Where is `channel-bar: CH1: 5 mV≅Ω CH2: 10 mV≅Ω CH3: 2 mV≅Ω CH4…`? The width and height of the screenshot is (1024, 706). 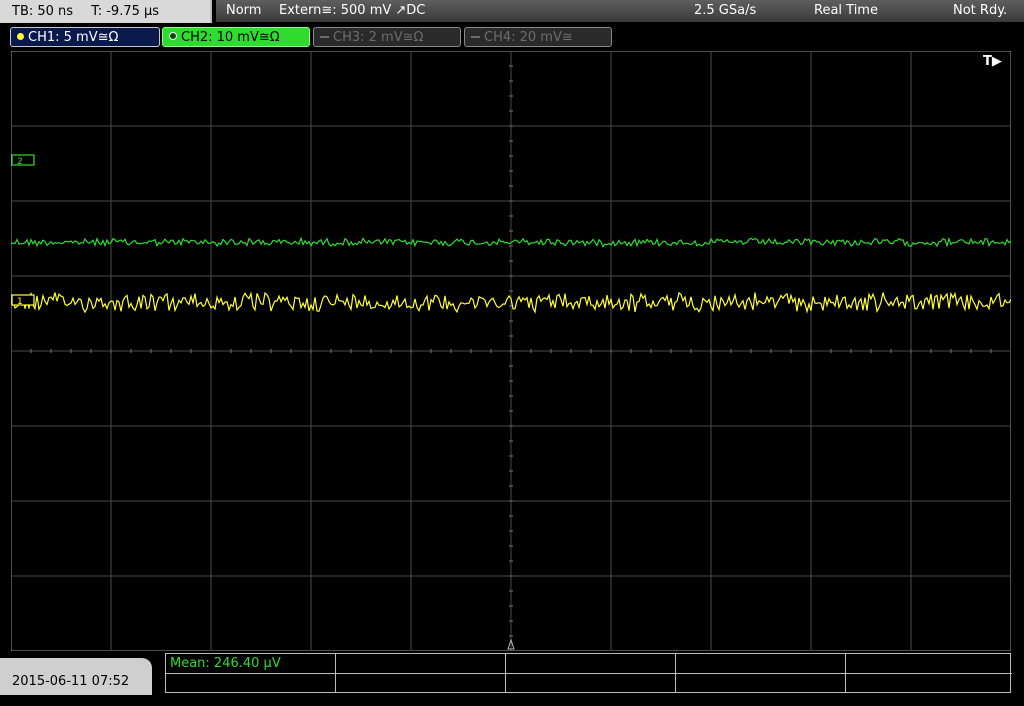 channel-bar: CH1: 5 mV≅Ω CH2: 10 mV≅Ω CH3: 2 mV≅Ω CH4… is located at coordinates (512, 37).